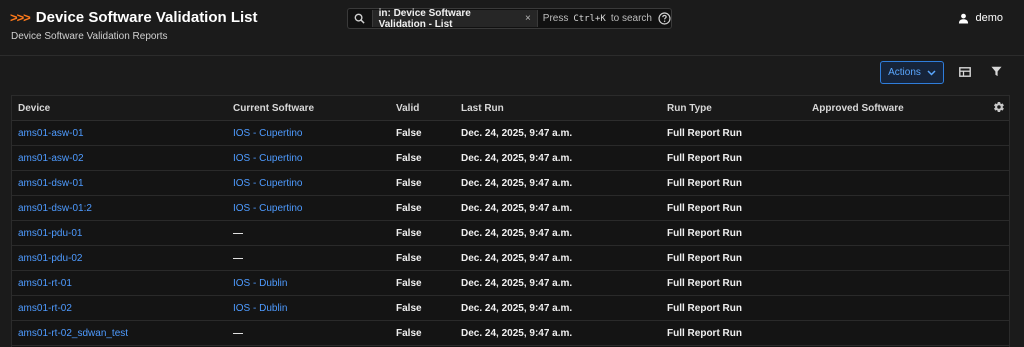 This screenshot has height=347, width=1024. Describe the element at coordinates (558, 108) in the screenshot. I see `column-header-last-run: Last Run` at that location.